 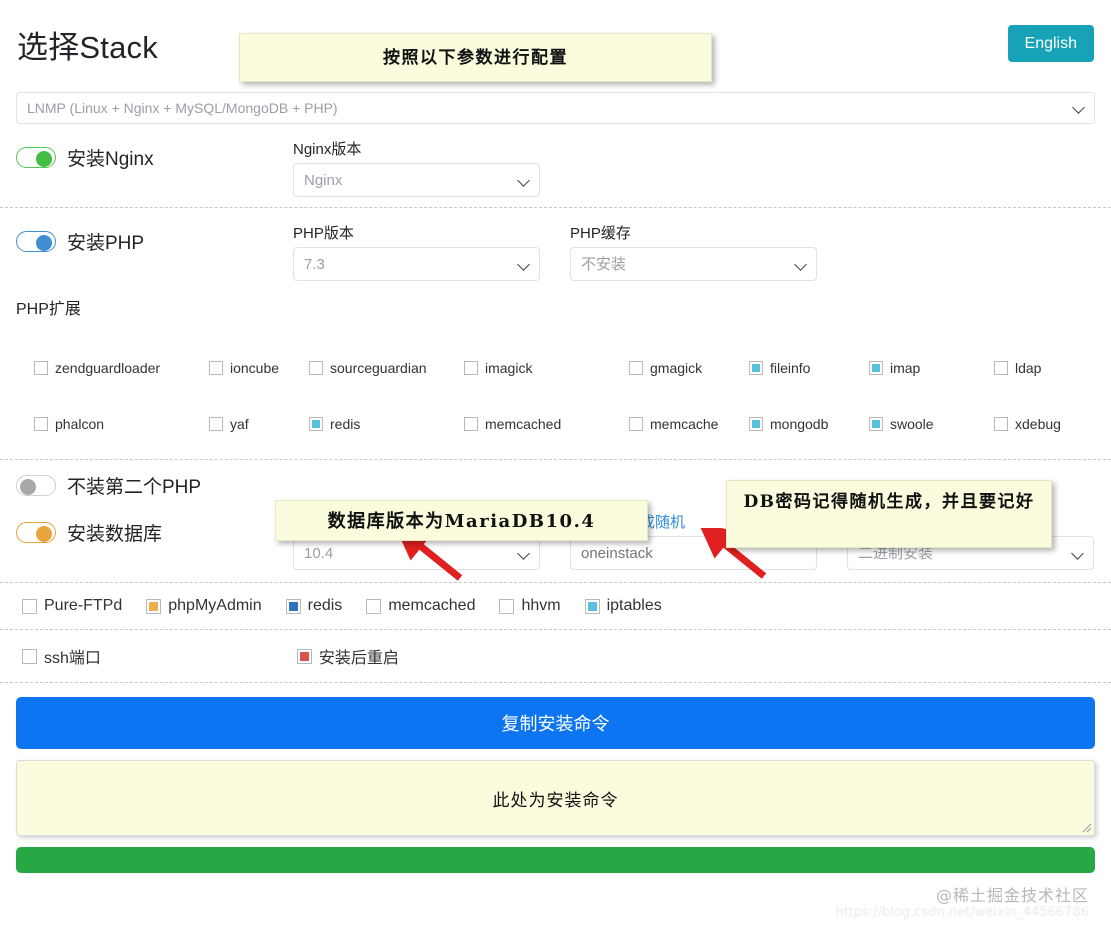 I want to click on option-item: 安装后重启, so click(x=347, y=656).